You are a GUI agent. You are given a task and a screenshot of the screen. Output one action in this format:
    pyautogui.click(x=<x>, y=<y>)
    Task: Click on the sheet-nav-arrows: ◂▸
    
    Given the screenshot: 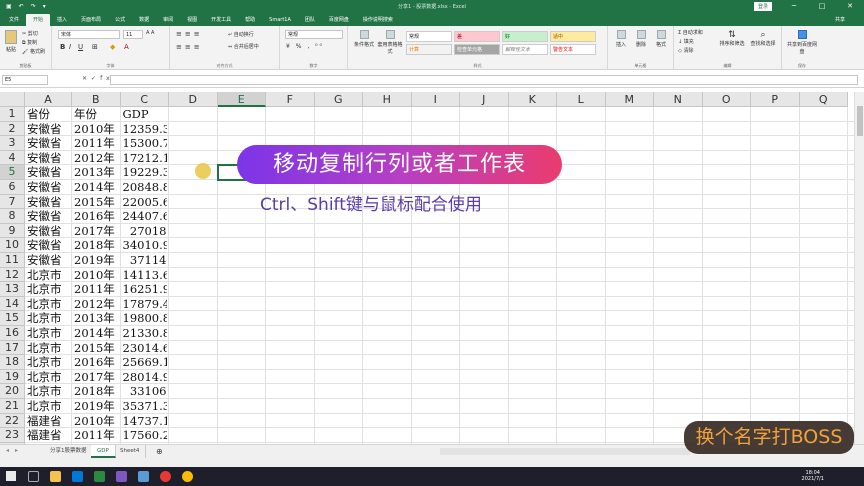 What is the action you would take?
    pyautogui.click(x=15, y=450)
    